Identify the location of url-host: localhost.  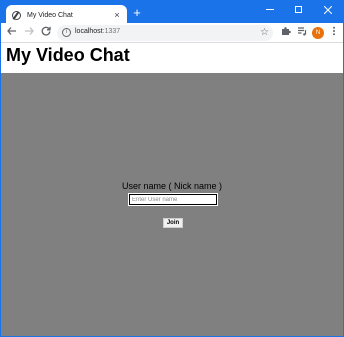
(89, 31).